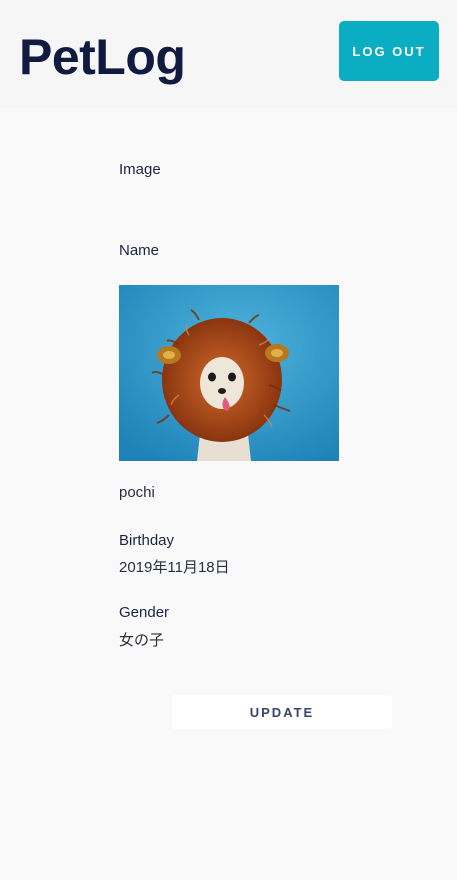 The height and width of the screenshot is (880, 457). What do you see at coordinates (139, 250) in the screenshot?
I see `name-label: Name` at bounding box center [139, 250].